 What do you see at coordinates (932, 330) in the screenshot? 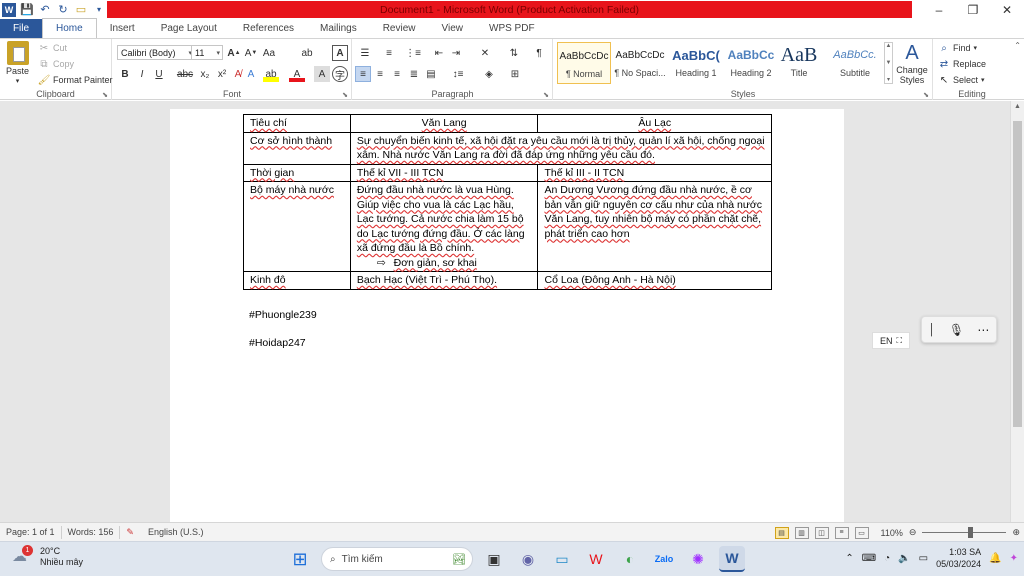
I see `drag-handle-icon: │` at bounding box center [932, 330].